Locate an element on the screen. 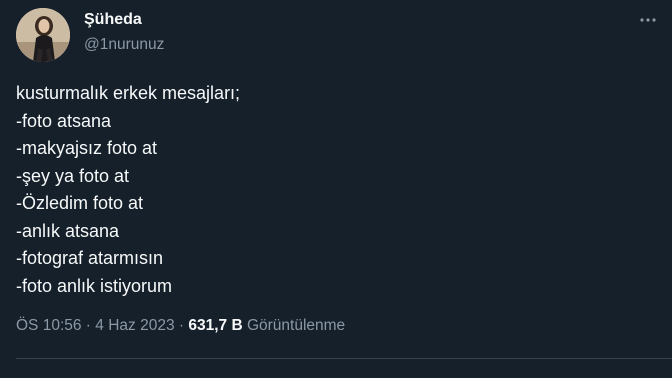  views-count: 631,7 B is located at coordinates (215, 325).